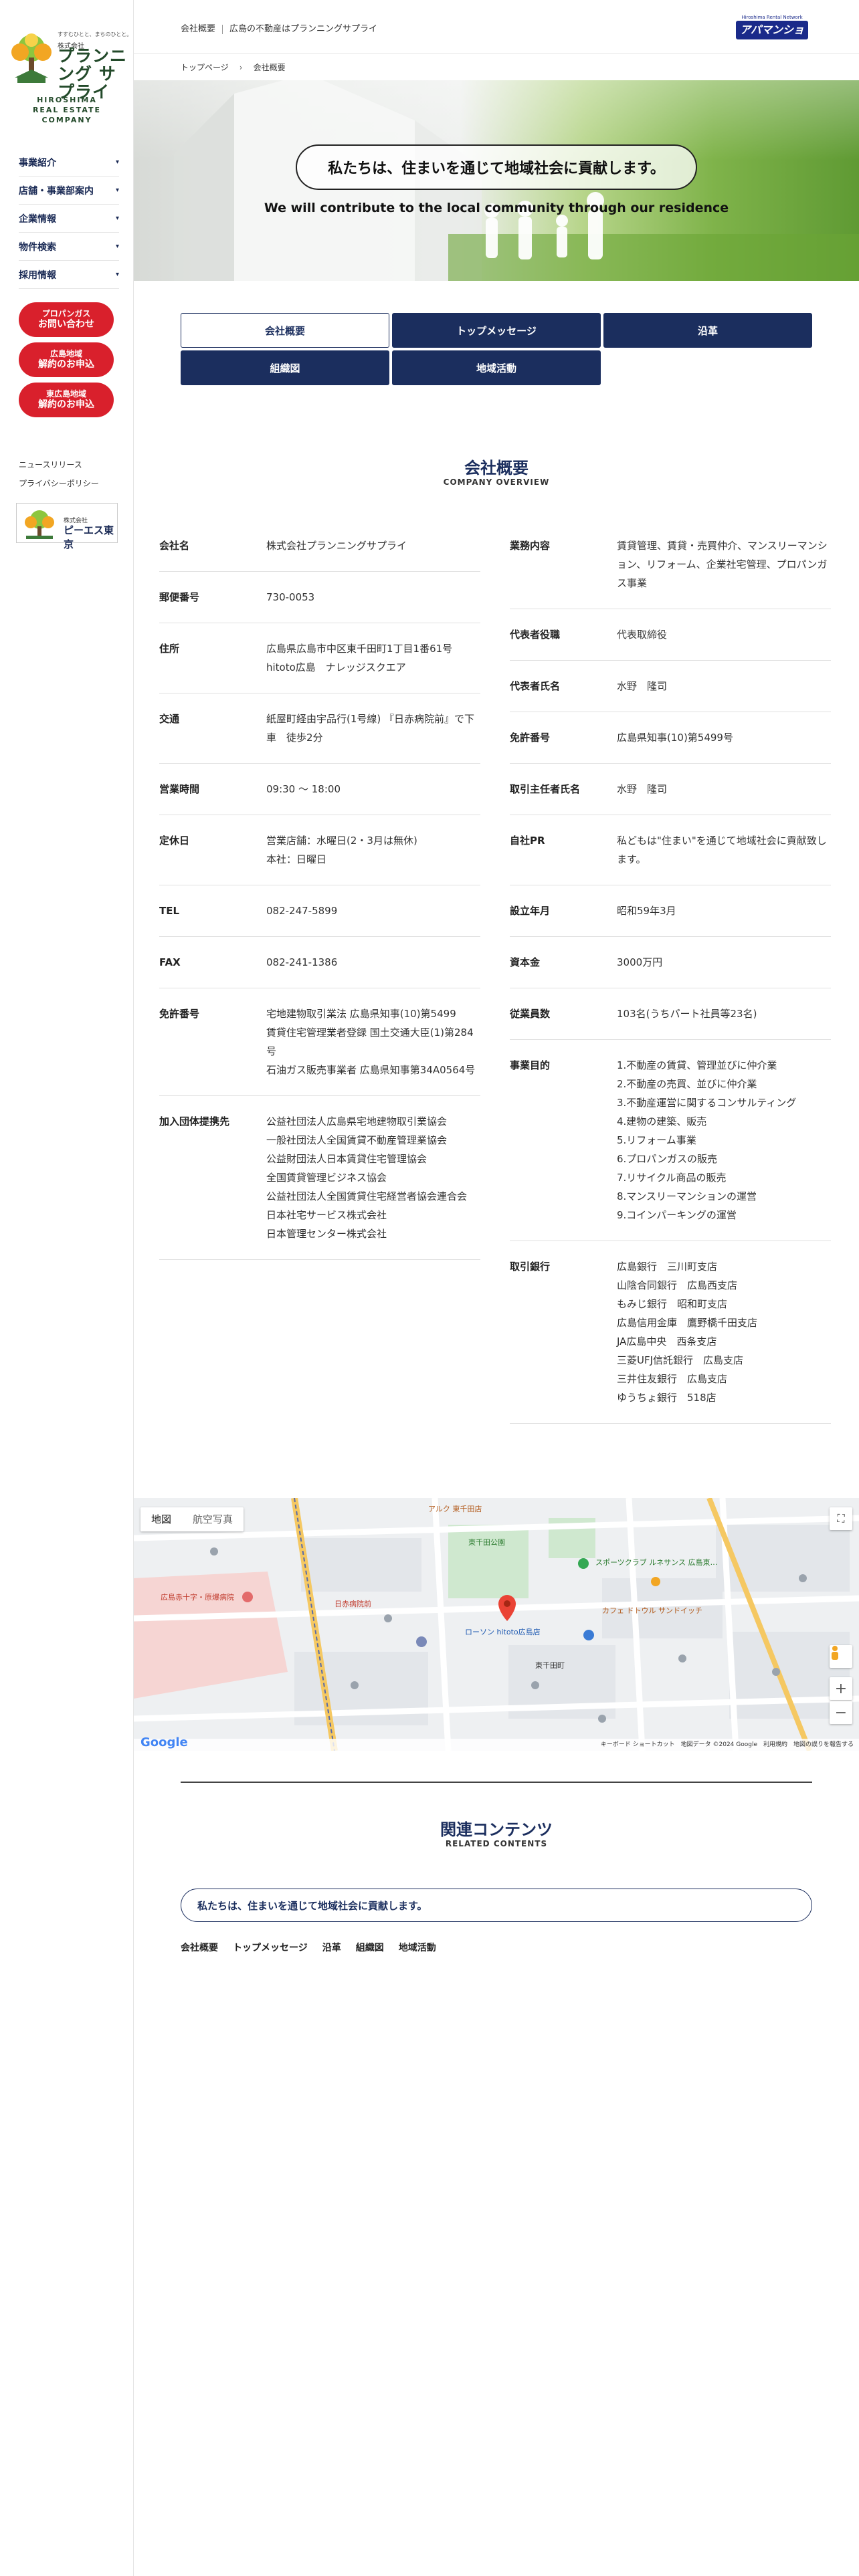 The height and width of the screenshot is (2576, 859). Describe the element at coordinates (671, 911) in the screenshot. I see `info-row: 設立年月 昭和59年3月` at that location.